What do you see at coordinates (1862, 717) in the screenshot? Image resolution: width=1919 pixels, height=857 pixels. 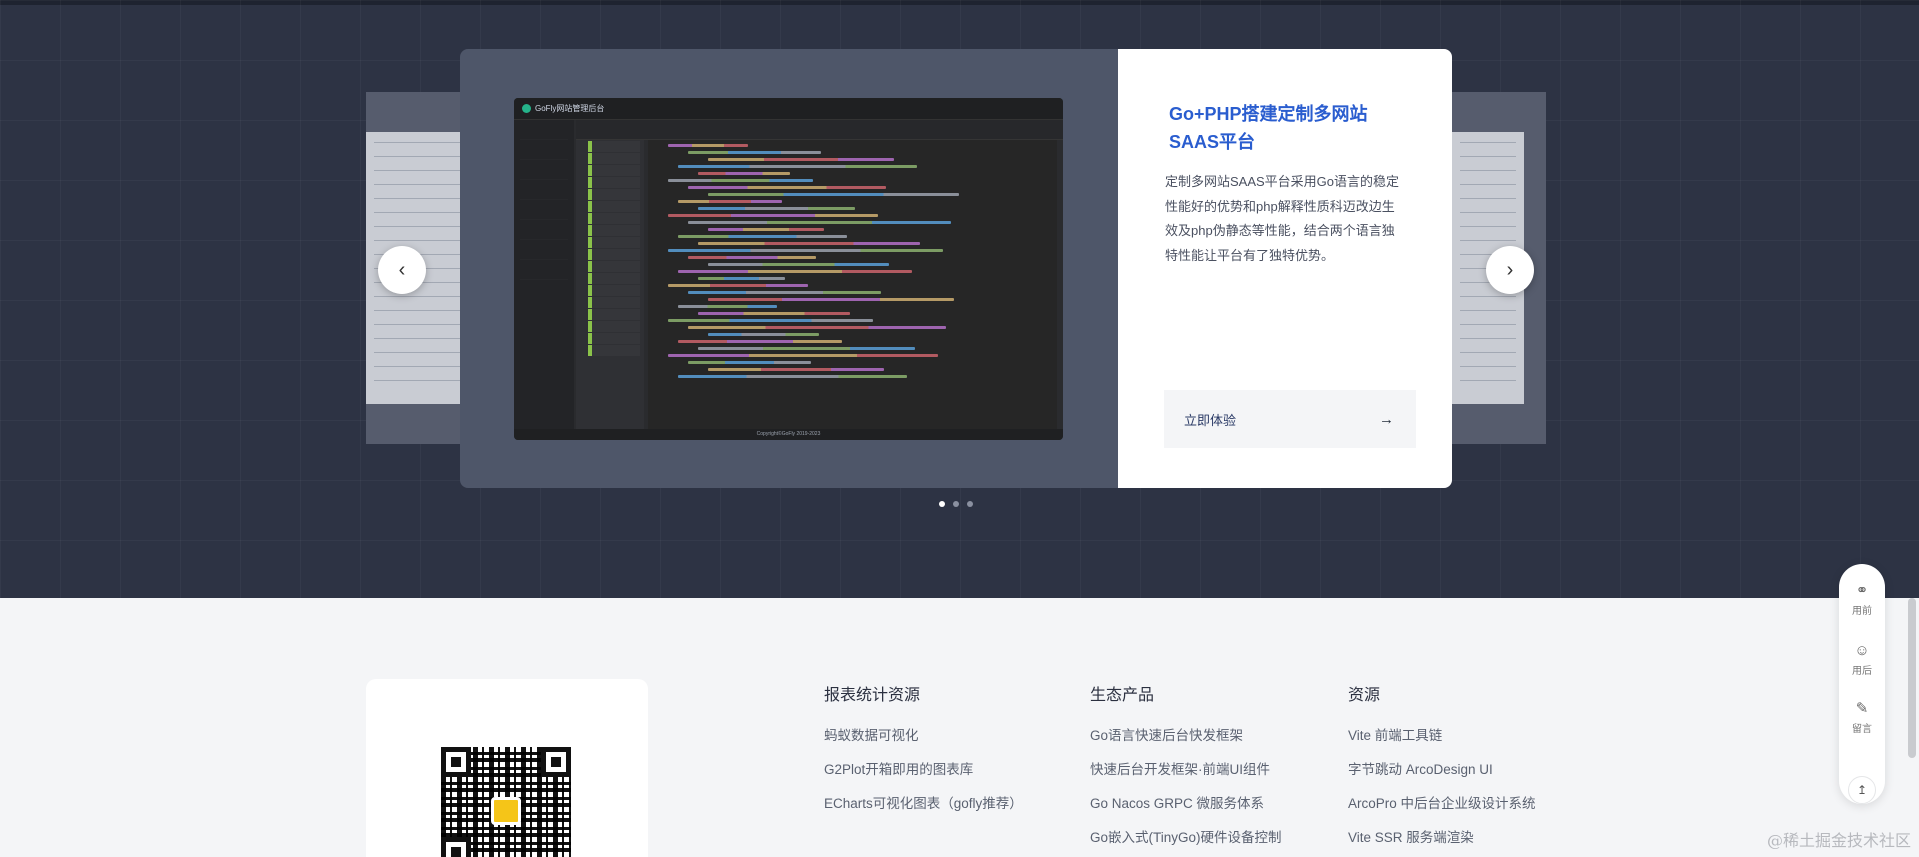 I see `float-item-message: ✎ 留言` at bounding box center [1862, 717].